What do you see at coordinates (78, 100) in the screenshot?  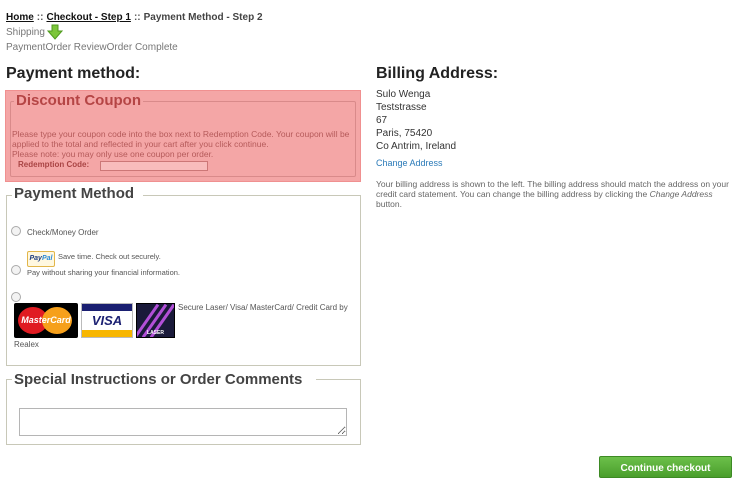 I see `discount-coupon-legend: Discount Coupon` at bounding box center [78, 100].